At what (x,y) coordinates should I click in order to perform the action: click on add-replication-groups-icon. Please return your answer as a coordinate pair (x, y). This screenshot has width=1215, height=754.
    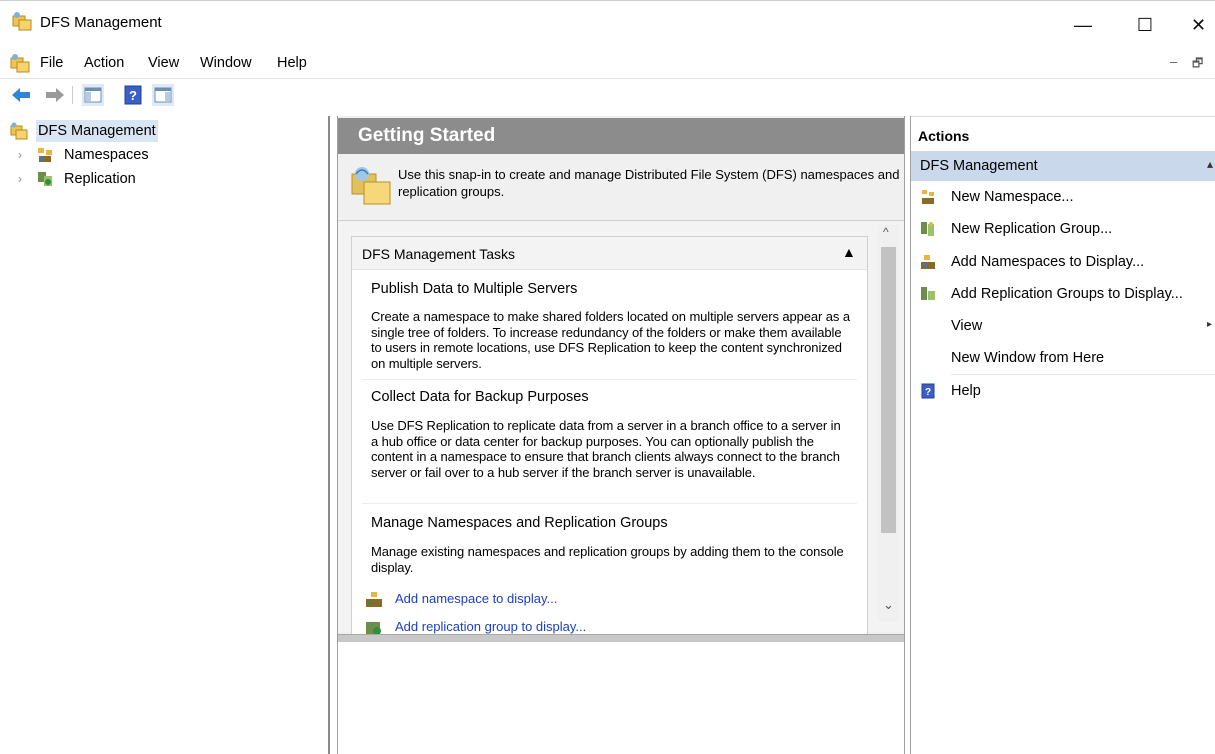
    Looking at the image, I should click on (928, 294).